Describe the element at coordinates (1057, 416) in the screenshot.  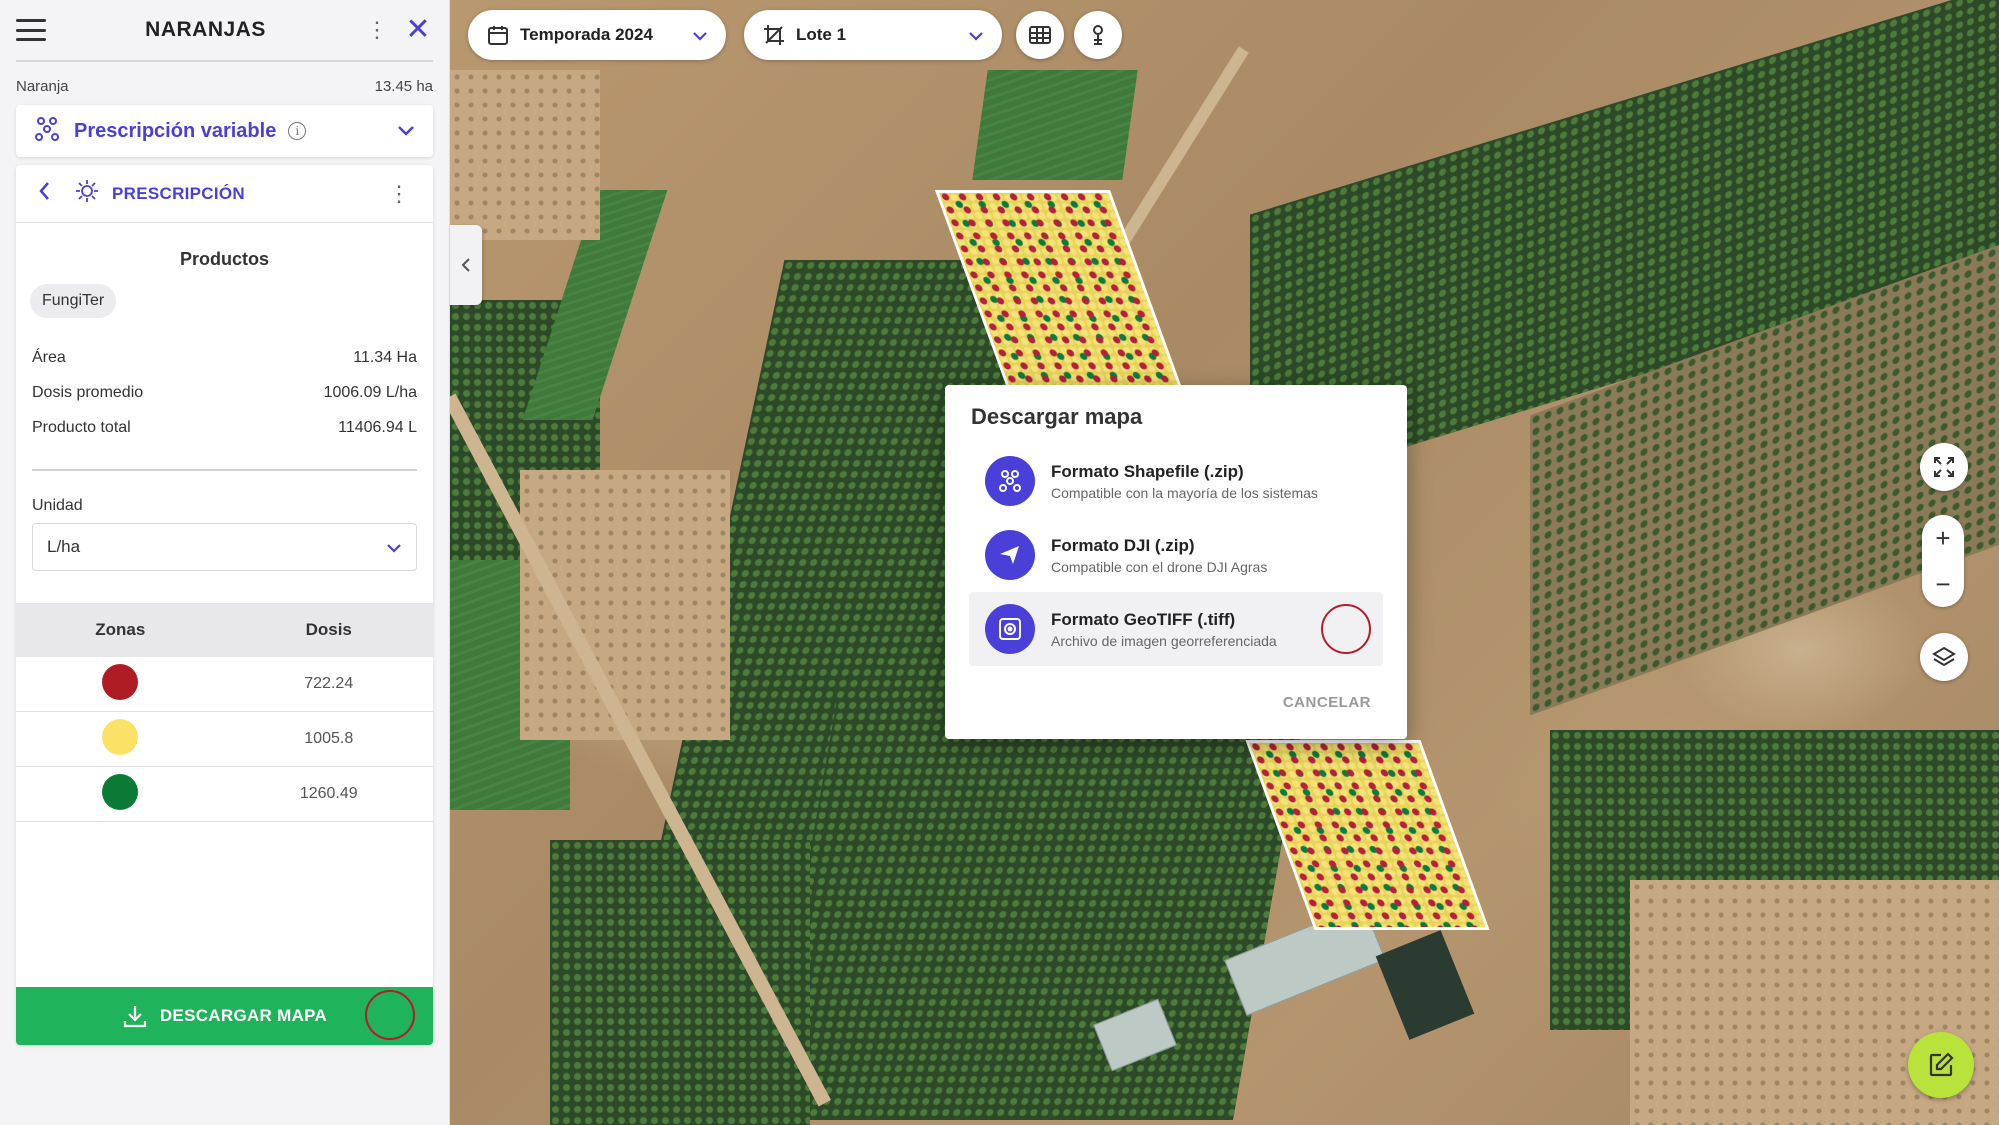
I see `dialog-title: Descargar mapa` at that location.